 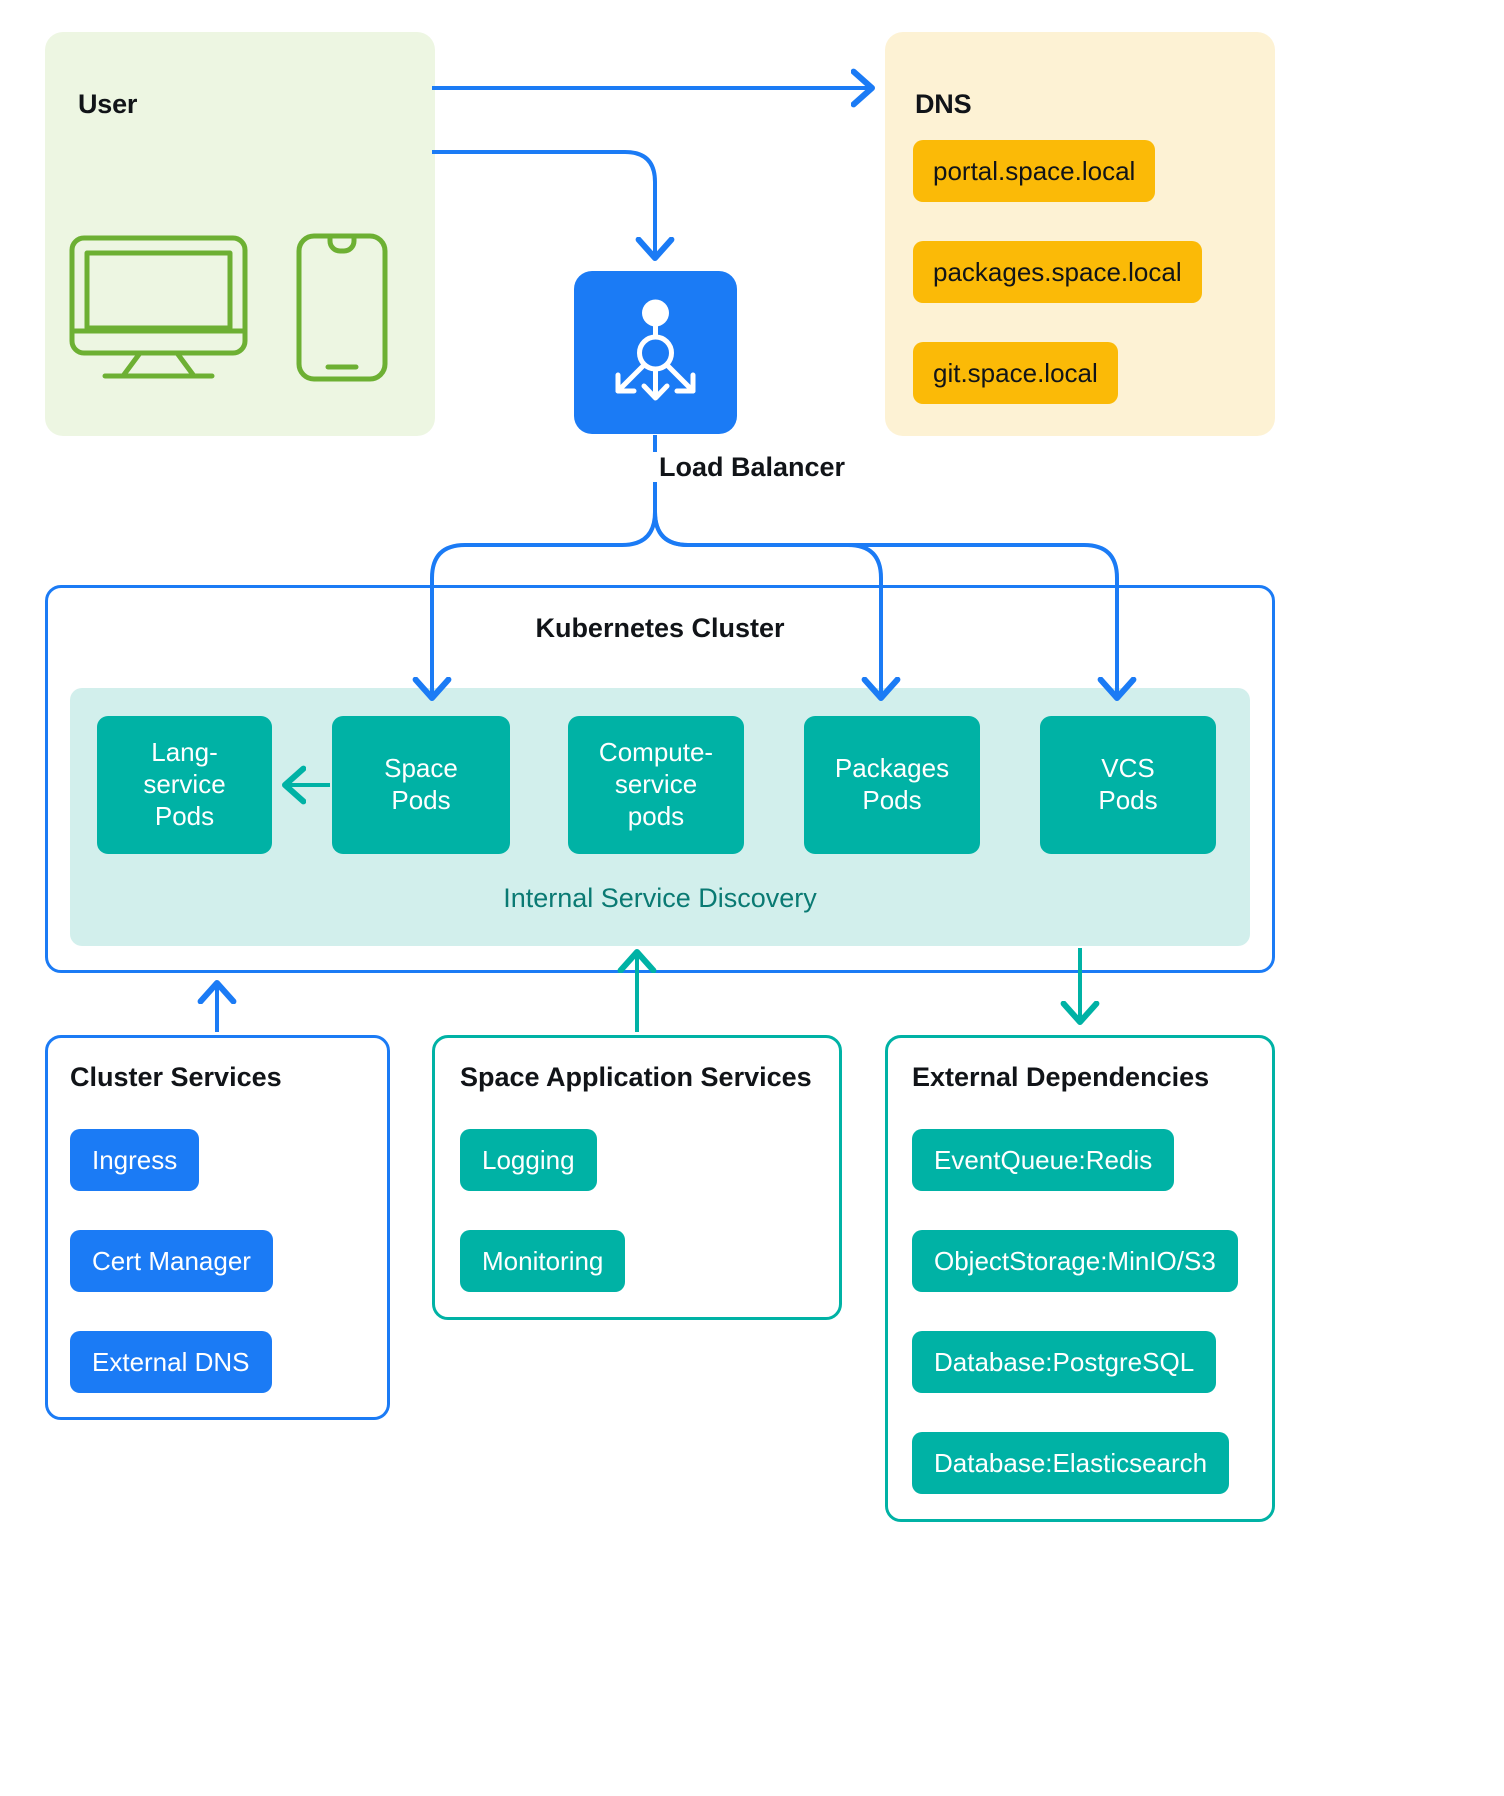 I want to click on load-balancer-node, so click(x=655, y=352).